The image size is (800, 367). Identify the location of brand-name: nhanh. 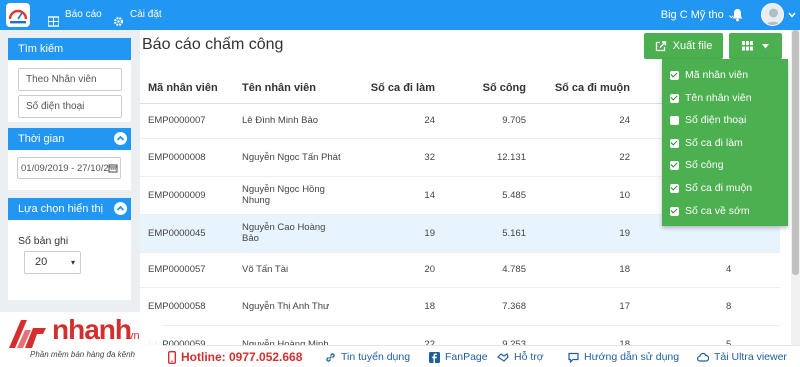
(92, 329).